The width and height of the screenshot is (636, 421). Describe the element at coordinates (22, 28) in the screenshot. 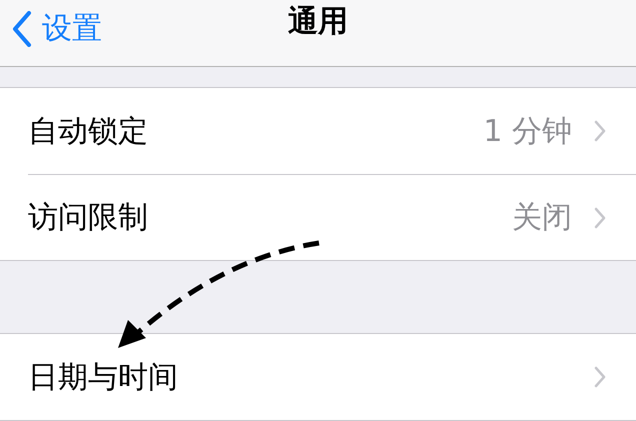

I see `back-chevron-icon` at that location.